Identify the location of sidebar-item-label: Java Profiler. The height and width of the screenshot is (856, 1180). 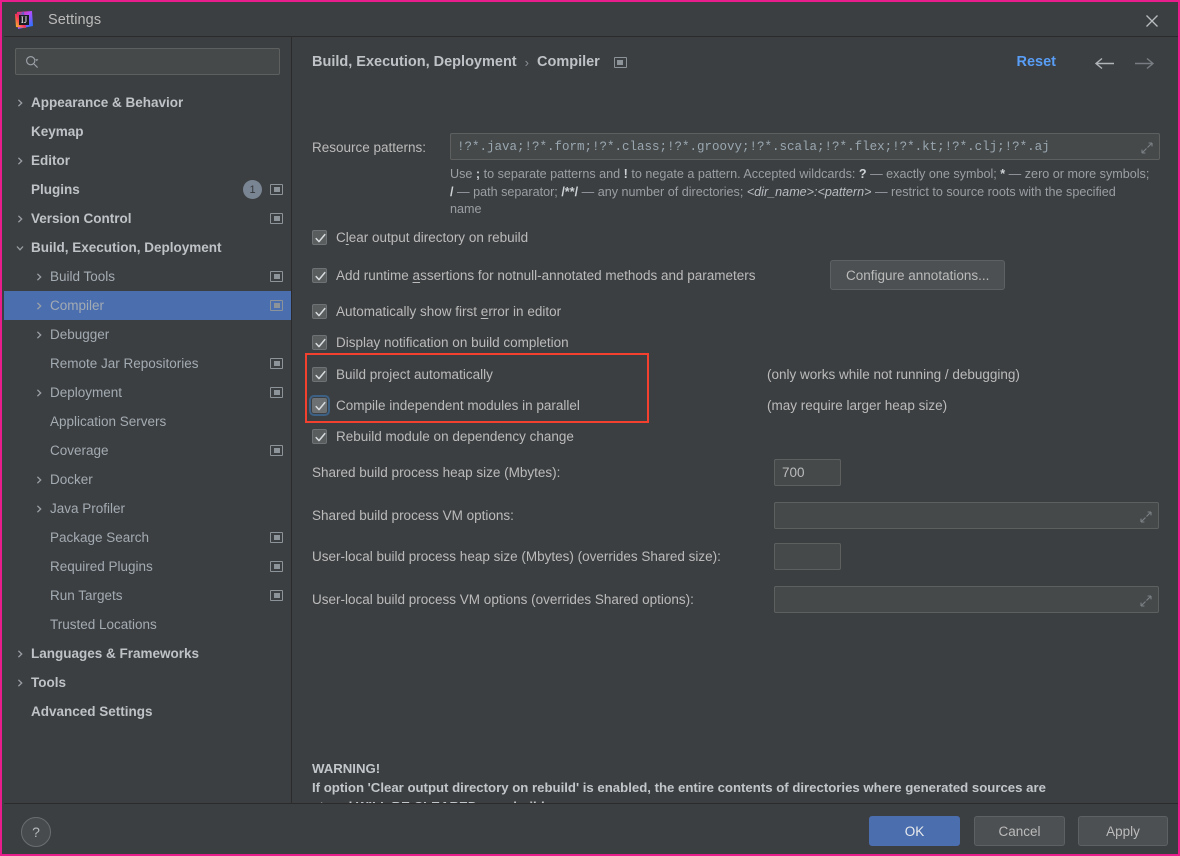
(88, 508).